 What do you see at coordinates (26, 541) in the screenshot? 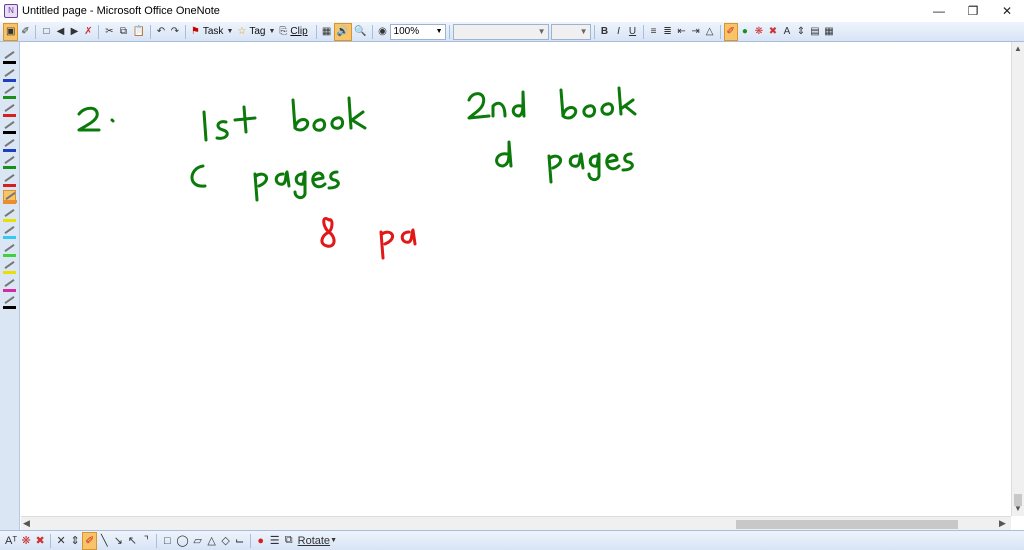
I see `lasso-select-icon: ❋` at bounding box center [26, 541].